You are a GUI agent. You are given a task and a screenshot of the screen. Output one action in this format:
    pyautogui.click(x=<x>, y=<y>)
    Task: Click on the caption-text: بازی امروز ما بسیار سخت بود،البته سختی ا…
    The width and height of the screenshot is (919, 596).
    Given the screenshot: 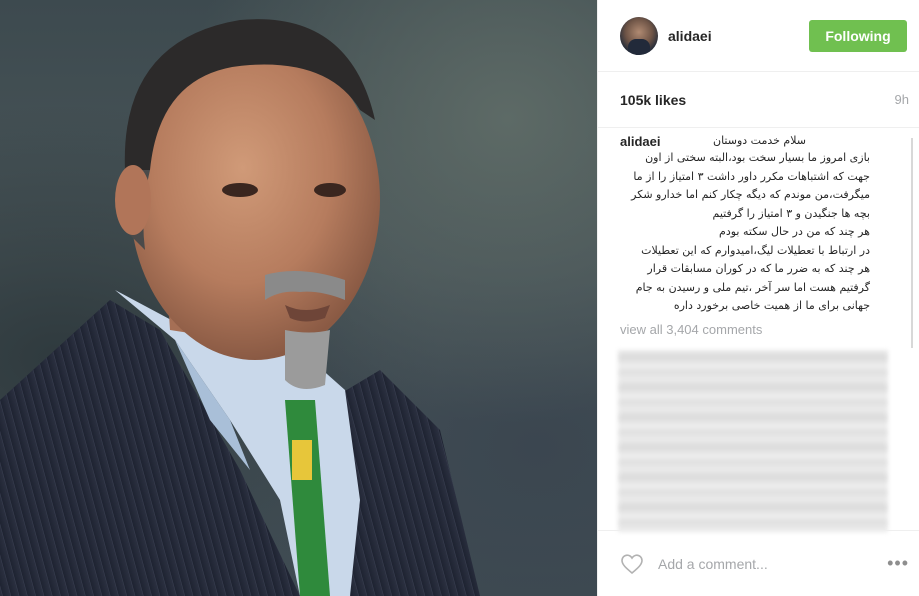 What is the action you would take?
    pyautogui.click(x=745, y=232)
    